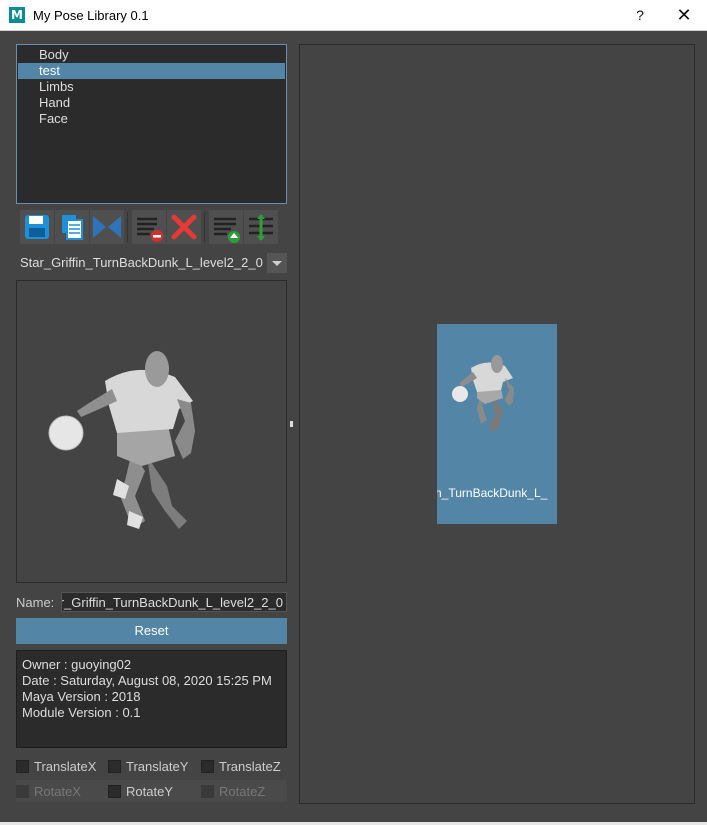  Describe the element at coordinates (492, 493) in the screenshot. I see `pose-thumbnail-label: n_TurnBackDunk_L_` at that location.